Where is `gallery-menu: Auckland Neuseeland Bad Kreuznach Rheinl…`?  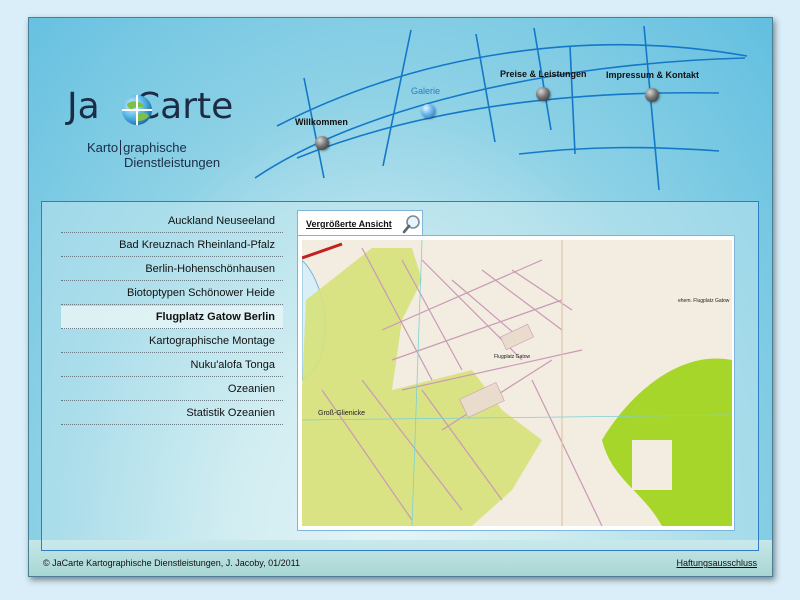 gallery-menu: Auckland Neuseeland Bad Kreuznach Rheinl… is located at coordinates (172, 318).